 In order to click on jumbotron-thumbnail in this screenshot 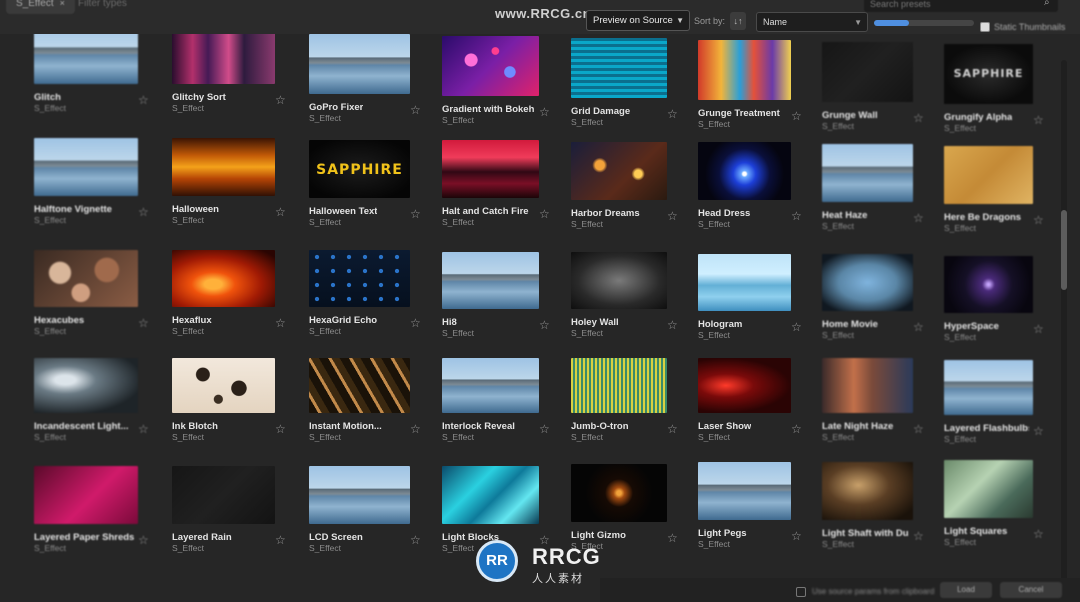, I will do `click(619, 385)`.